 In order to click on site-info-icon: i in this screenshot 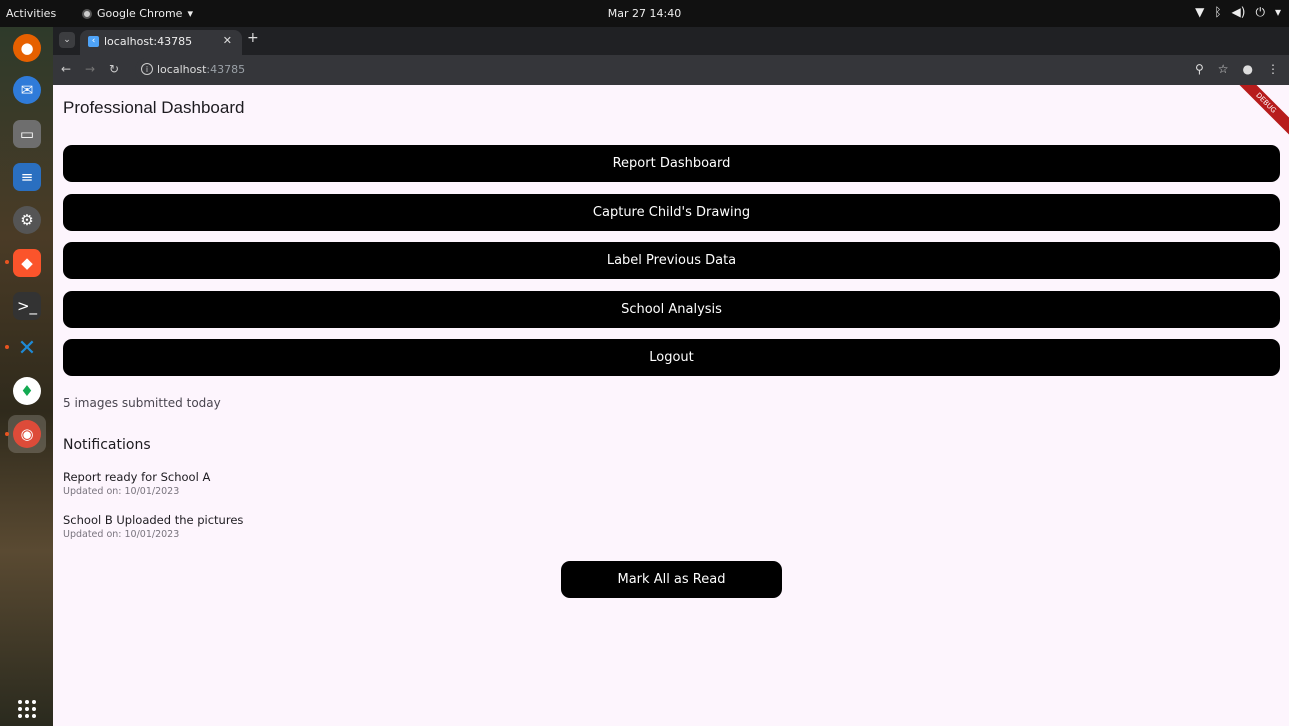, I will do `click(147, 69)`.